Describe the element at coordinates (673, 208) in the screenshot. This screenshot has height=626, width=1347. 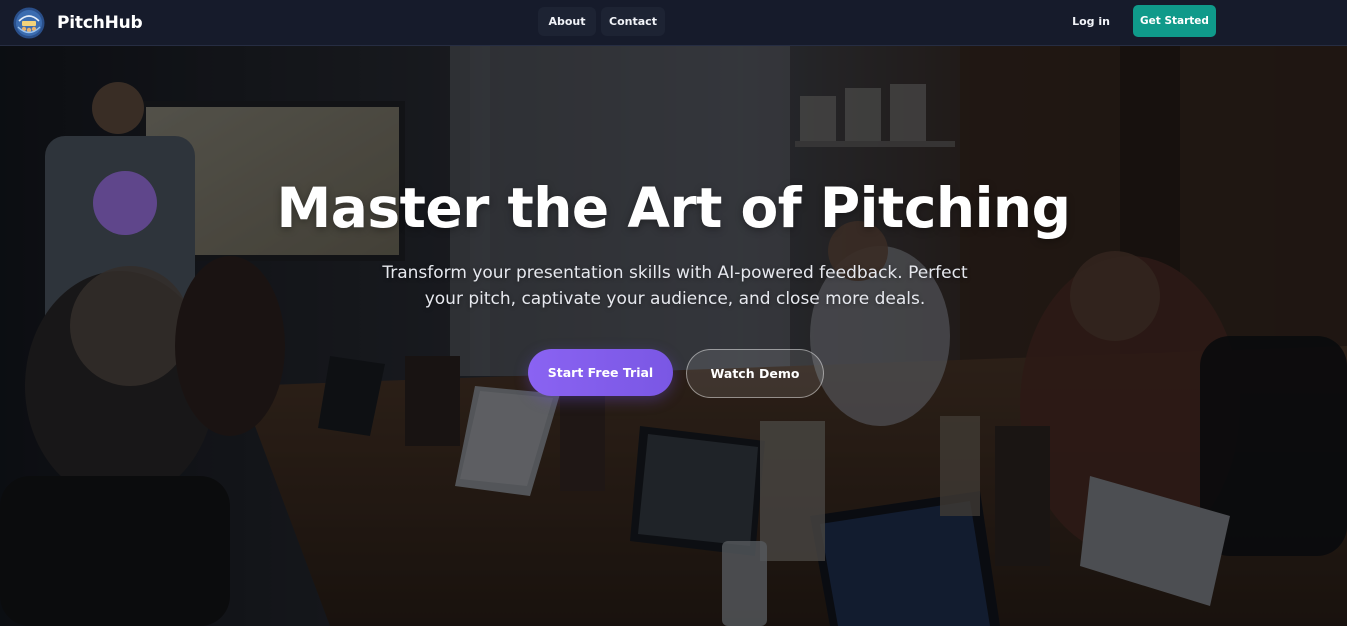
I see `hero-title: Master the Art of Pitching` at that location.